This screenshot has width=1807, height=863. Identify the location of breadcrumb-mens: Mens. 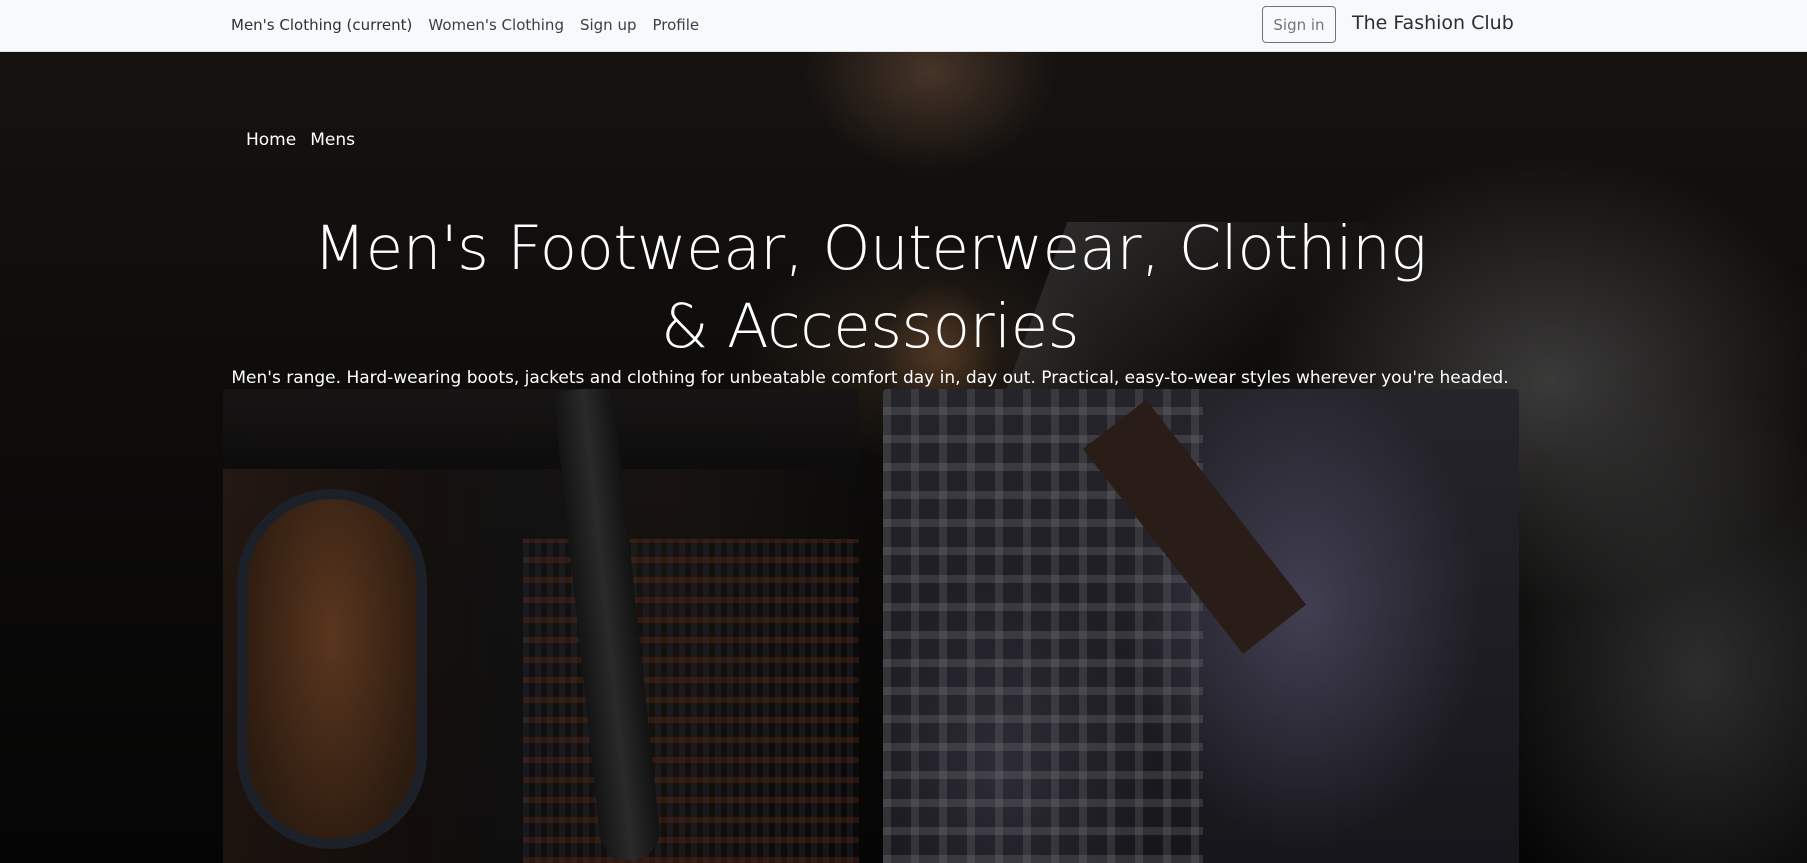
(332, 140).